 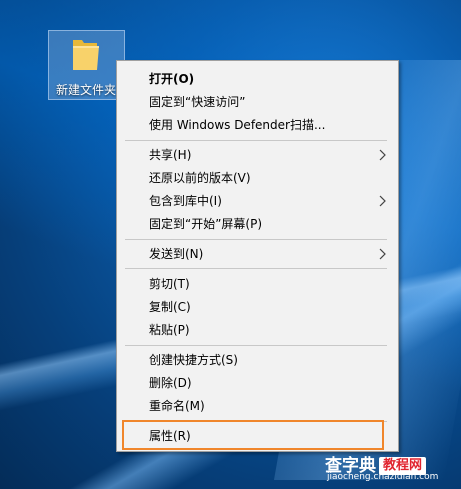 What do you see at coordinates (257, 406) in the screenshot?
I see `menu-item-rename: 重命名(M)` at bounding box center [257, 406].